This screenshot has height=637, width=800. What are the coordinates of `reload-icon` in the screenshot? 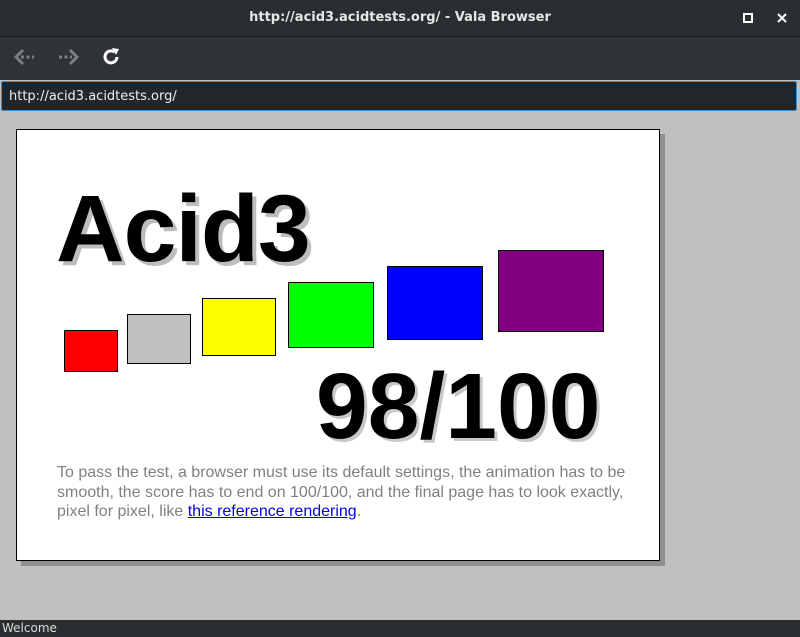 It's located at (111, 59).